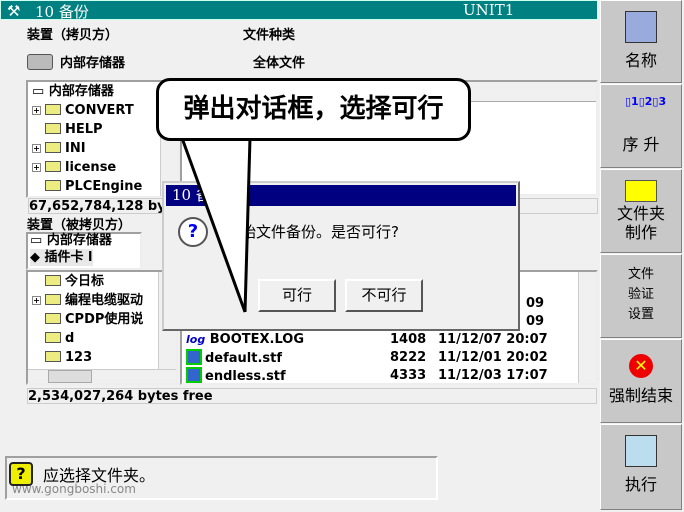 The width and height of the screenshot is (684, 512). What do you see at coordinates (216, 225) in the screenshot?
I see `callout-tail` at bounding box center [216, 225].